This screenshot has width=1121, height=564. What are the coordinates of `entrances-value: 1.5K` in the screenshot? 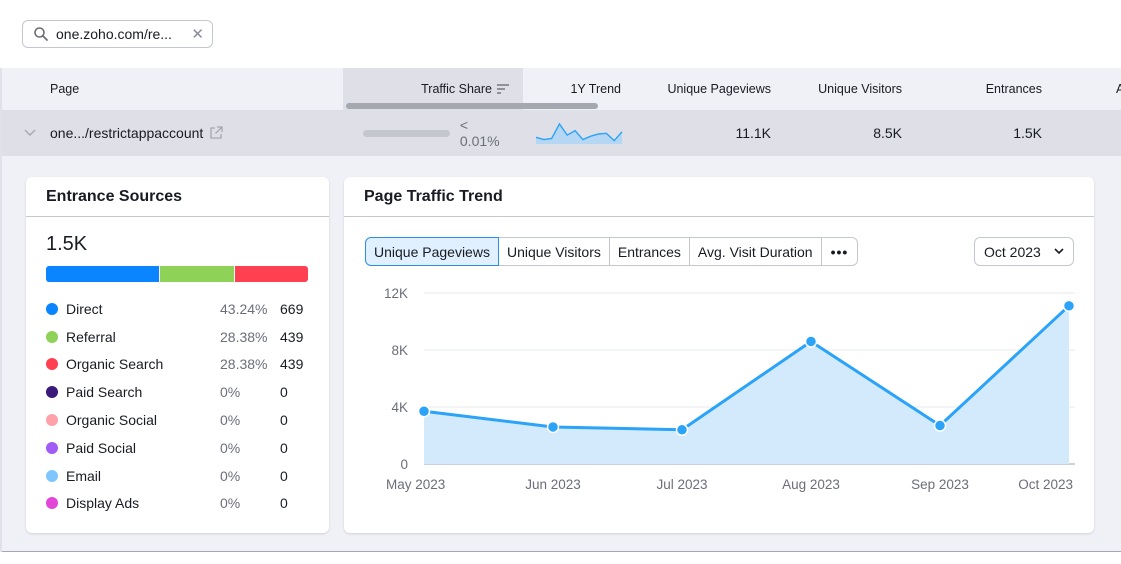 It's located at (1027, 133).